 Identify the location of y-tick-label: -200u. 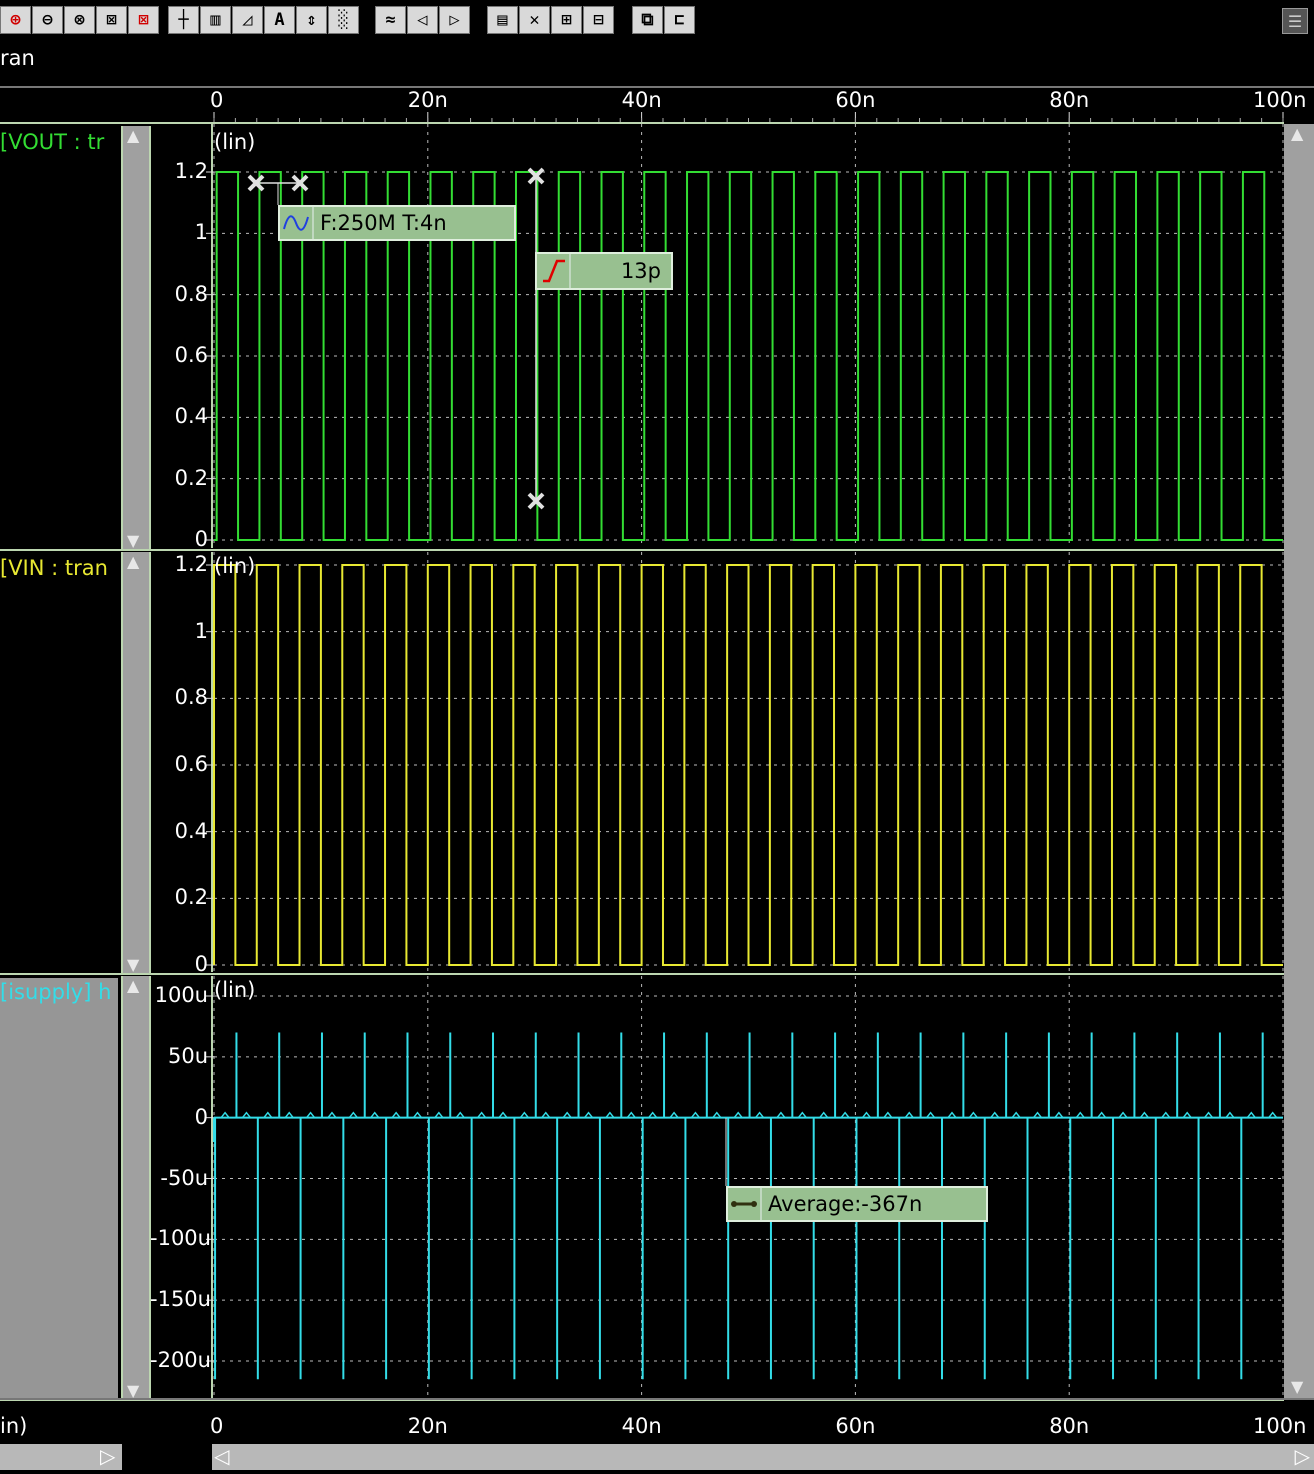
(180, 1360).